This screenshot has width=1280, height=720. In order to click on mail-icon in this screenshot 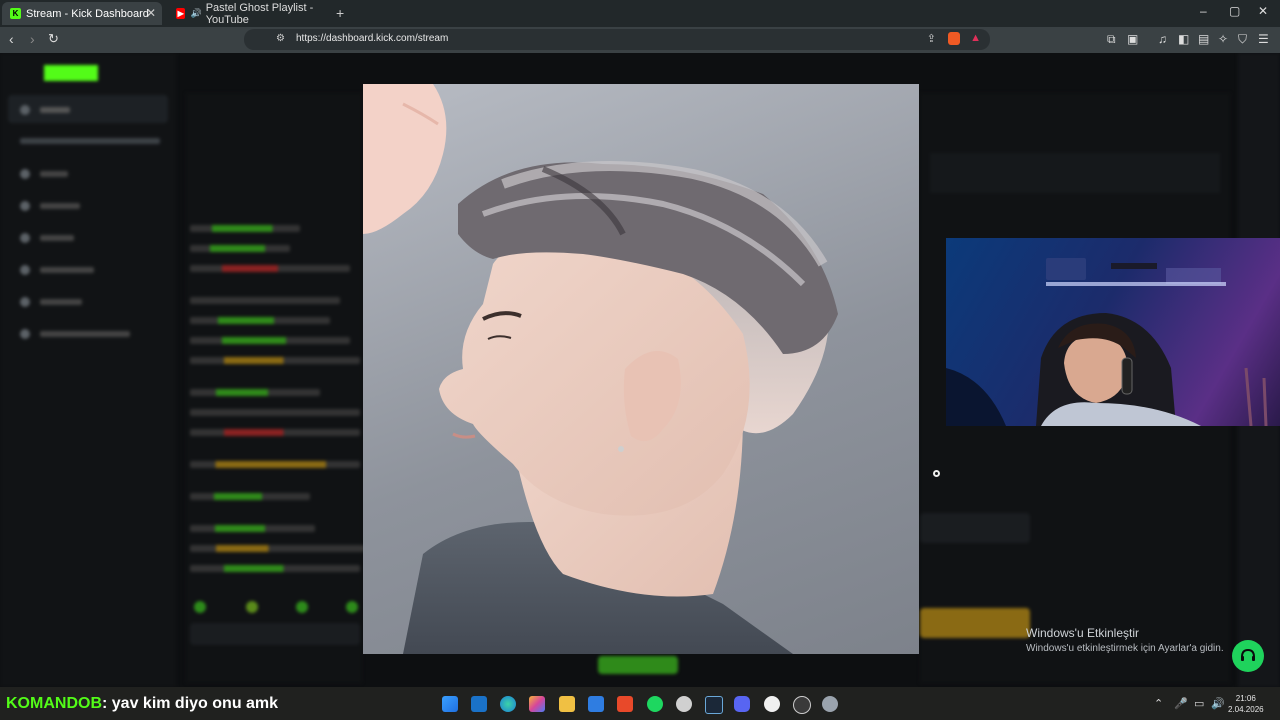, I will do `click(479, 704)`.